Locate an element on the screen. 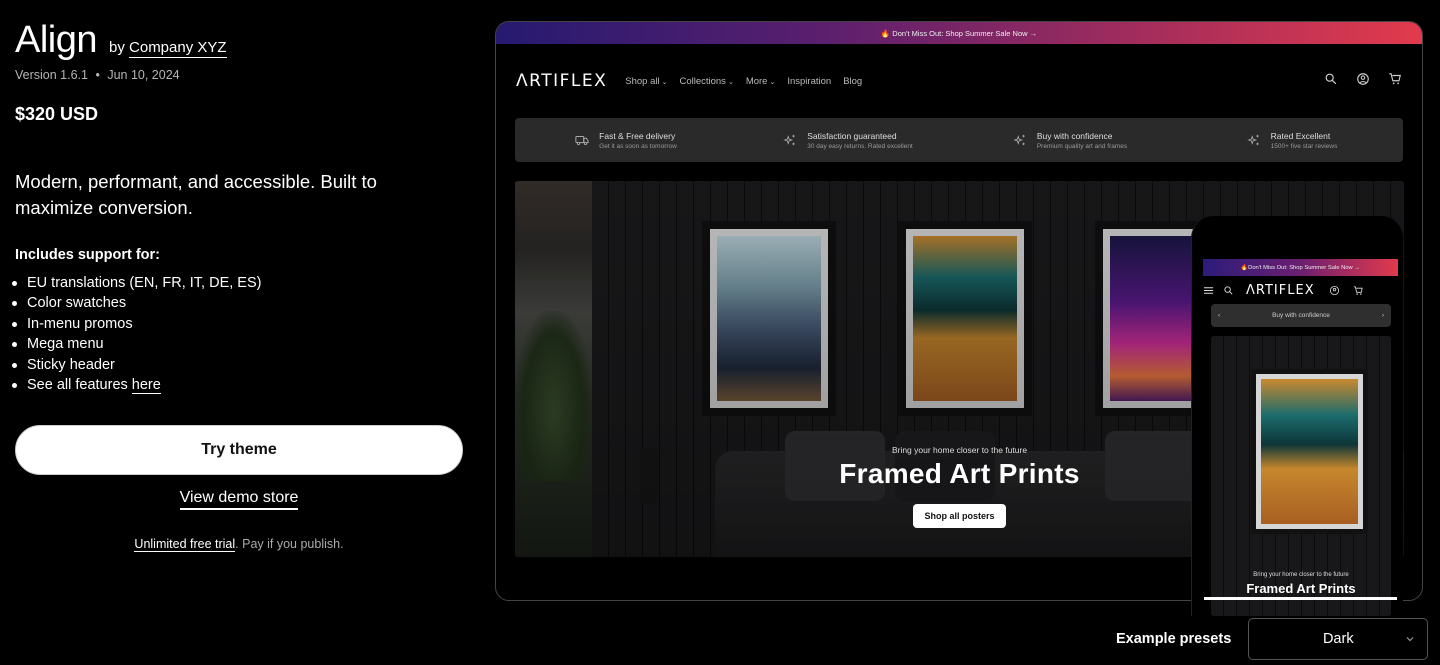 This screenshot has width=1440, height=665. usp-title: Fast & Free delivery is located at coordinates (637, 135).